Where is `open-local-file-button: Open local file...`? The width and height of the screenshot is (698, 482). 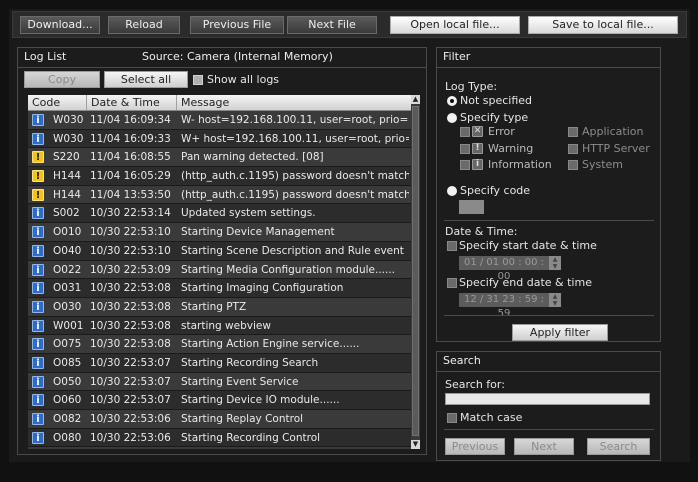 open-local-file-button: Open local file... is located at coordinates (455, 25).